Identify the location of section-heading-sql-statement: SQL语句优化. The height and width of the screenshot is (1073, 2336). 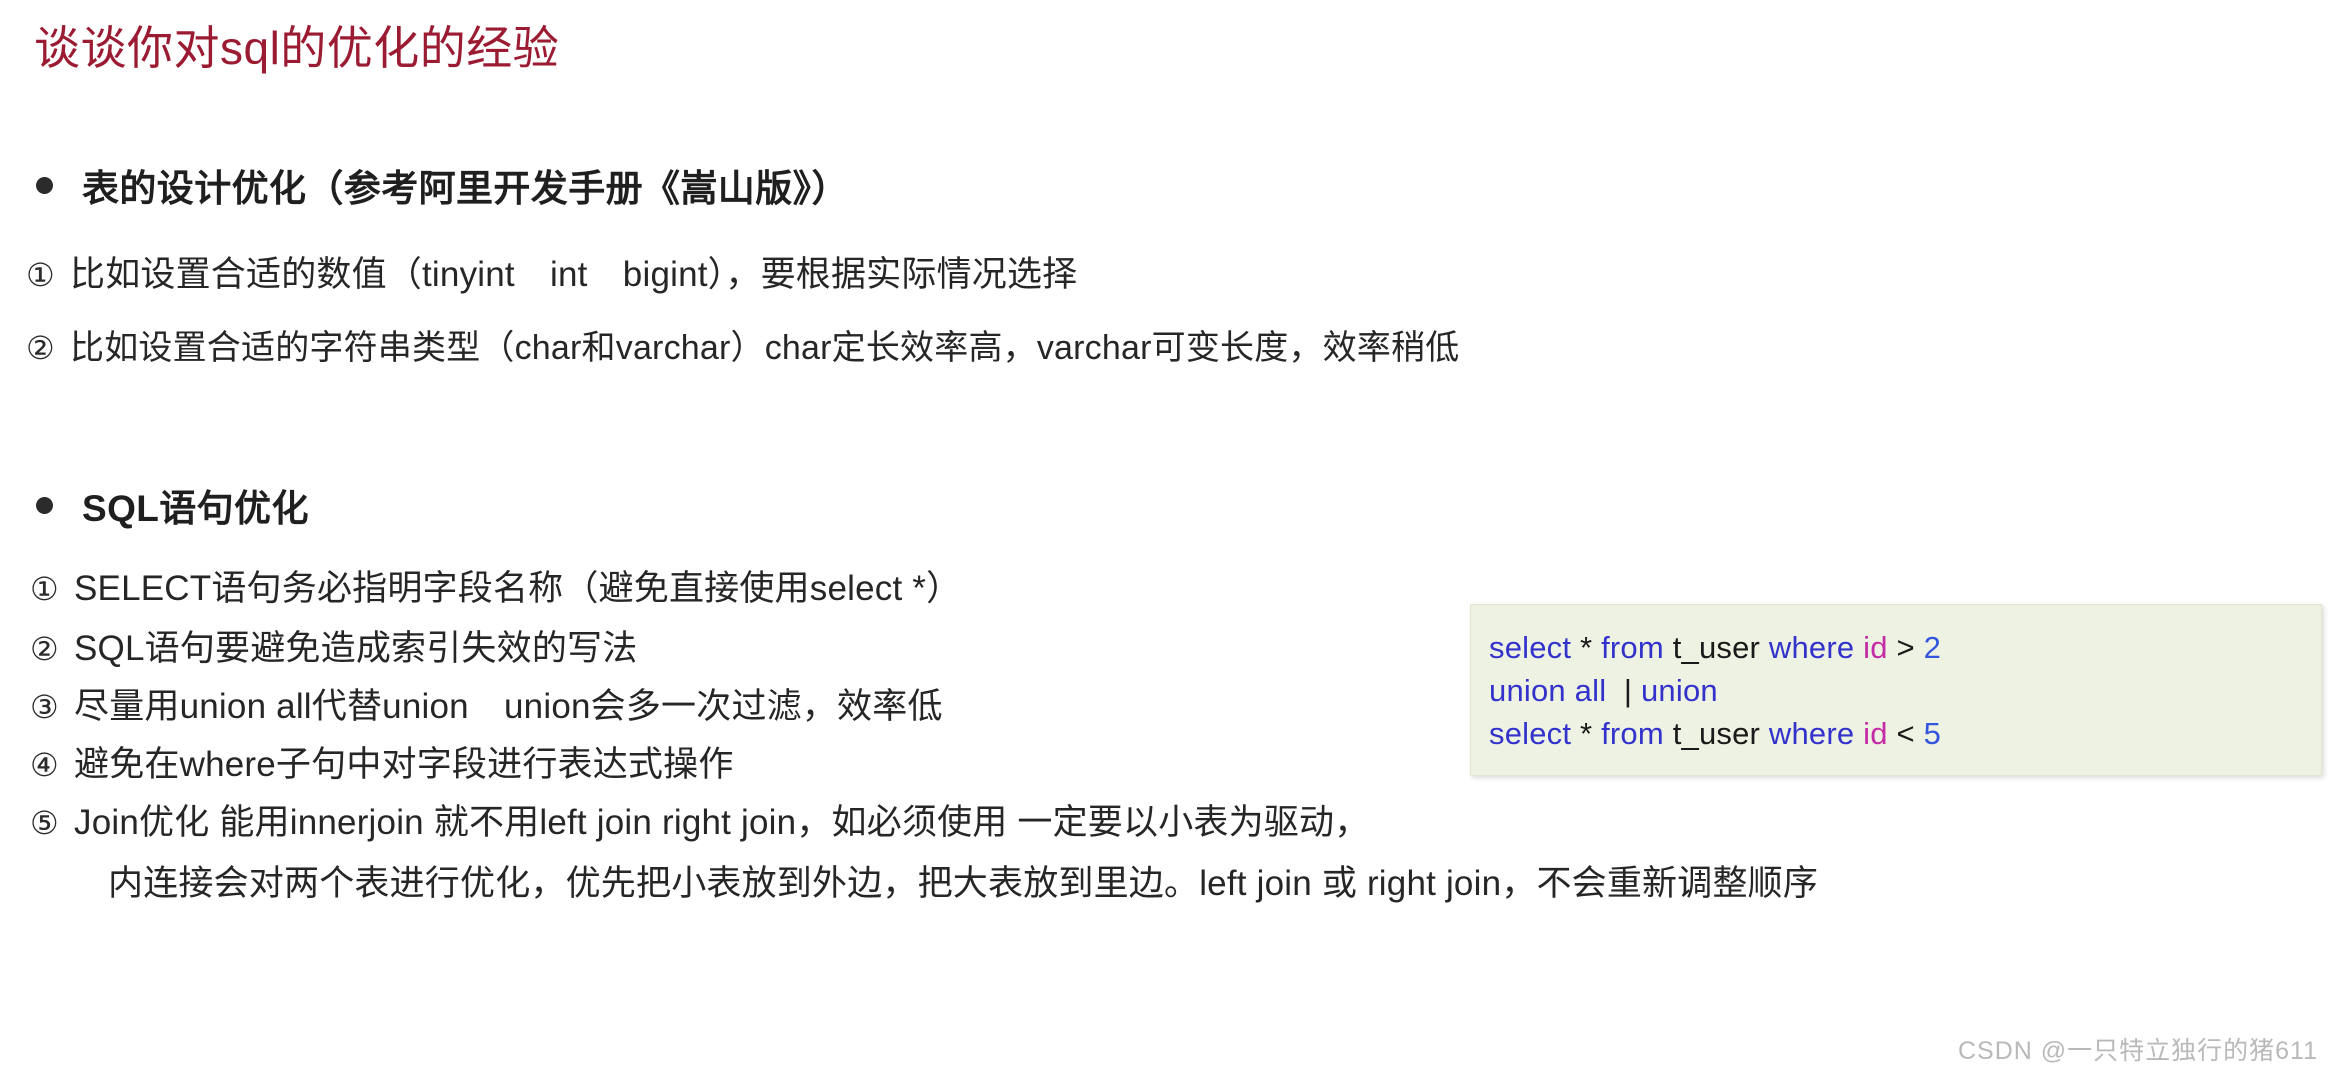
(172, 505).